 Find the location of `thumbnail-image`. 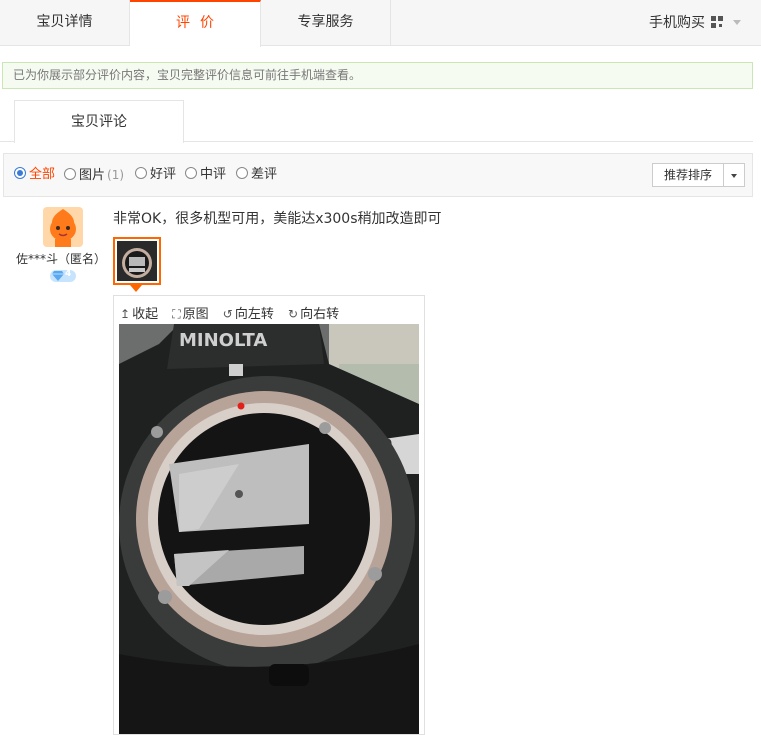

thumbnail-image is located at coordinates (137, 261).